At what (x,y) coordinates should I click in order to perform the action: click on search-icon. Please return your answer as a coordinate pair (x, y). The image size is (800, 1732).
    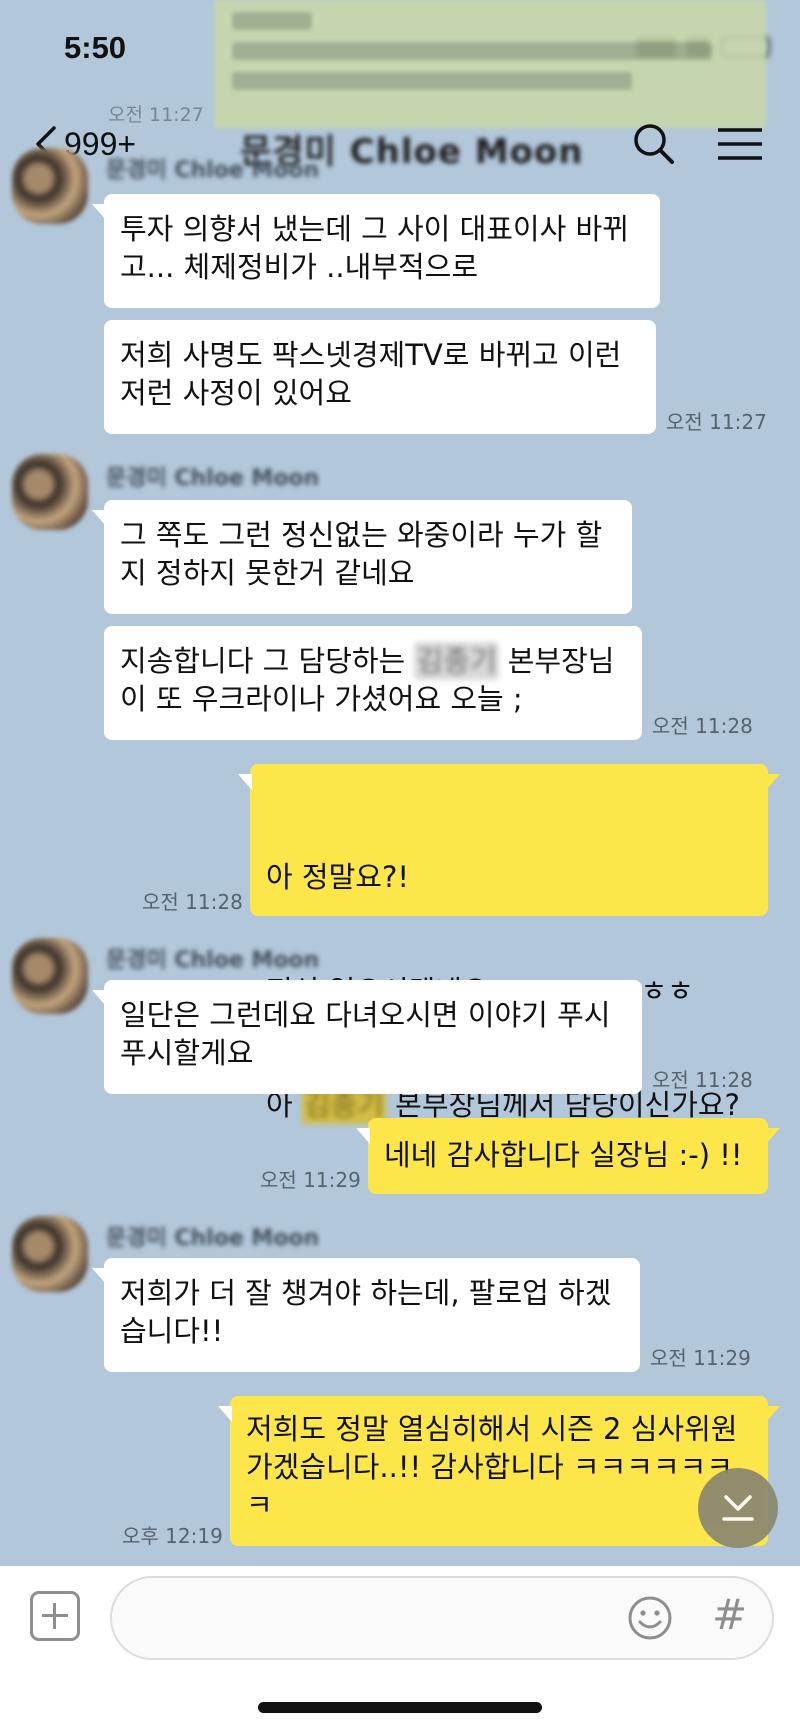
    Looking at the image, I should click on (654, 144).